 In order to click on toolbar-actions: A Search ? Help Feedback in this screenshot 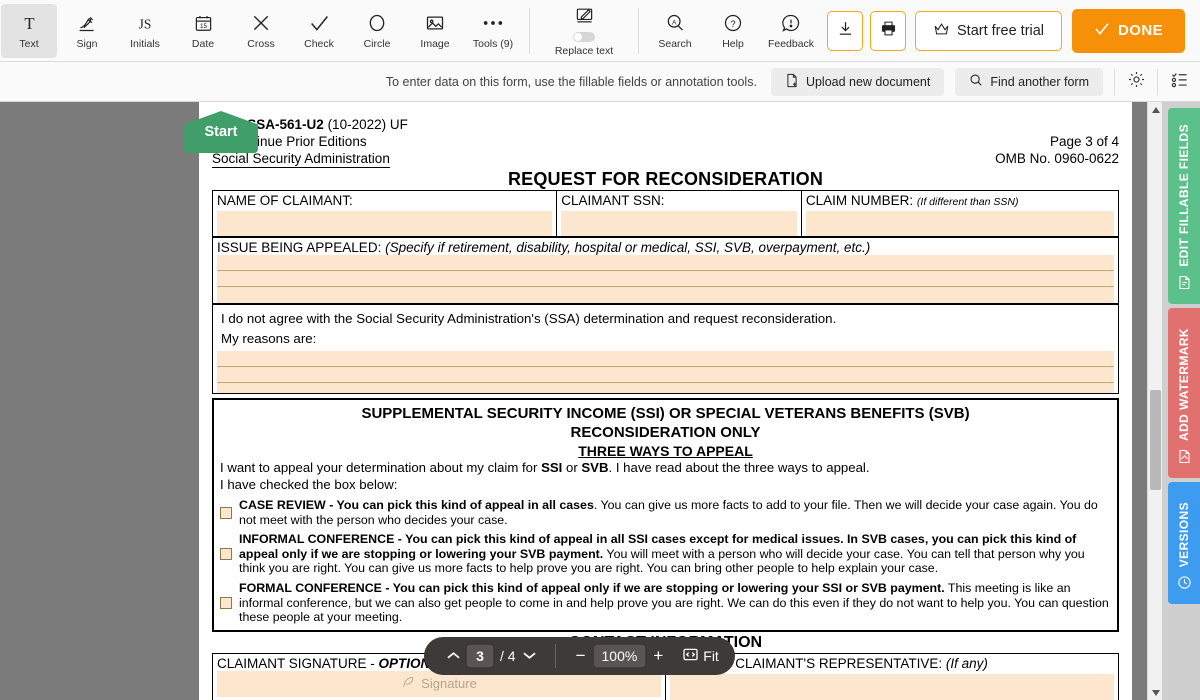, I will do `click(733, 30)`.